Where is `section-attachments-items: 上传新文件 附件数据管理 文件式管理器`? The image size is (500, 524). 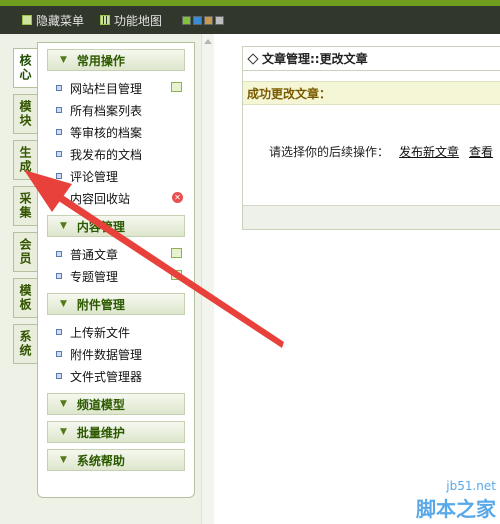 section-attachments-items: 上传新文件 附件数据管理 文件式管理器 is located at coordinates (116, 354).